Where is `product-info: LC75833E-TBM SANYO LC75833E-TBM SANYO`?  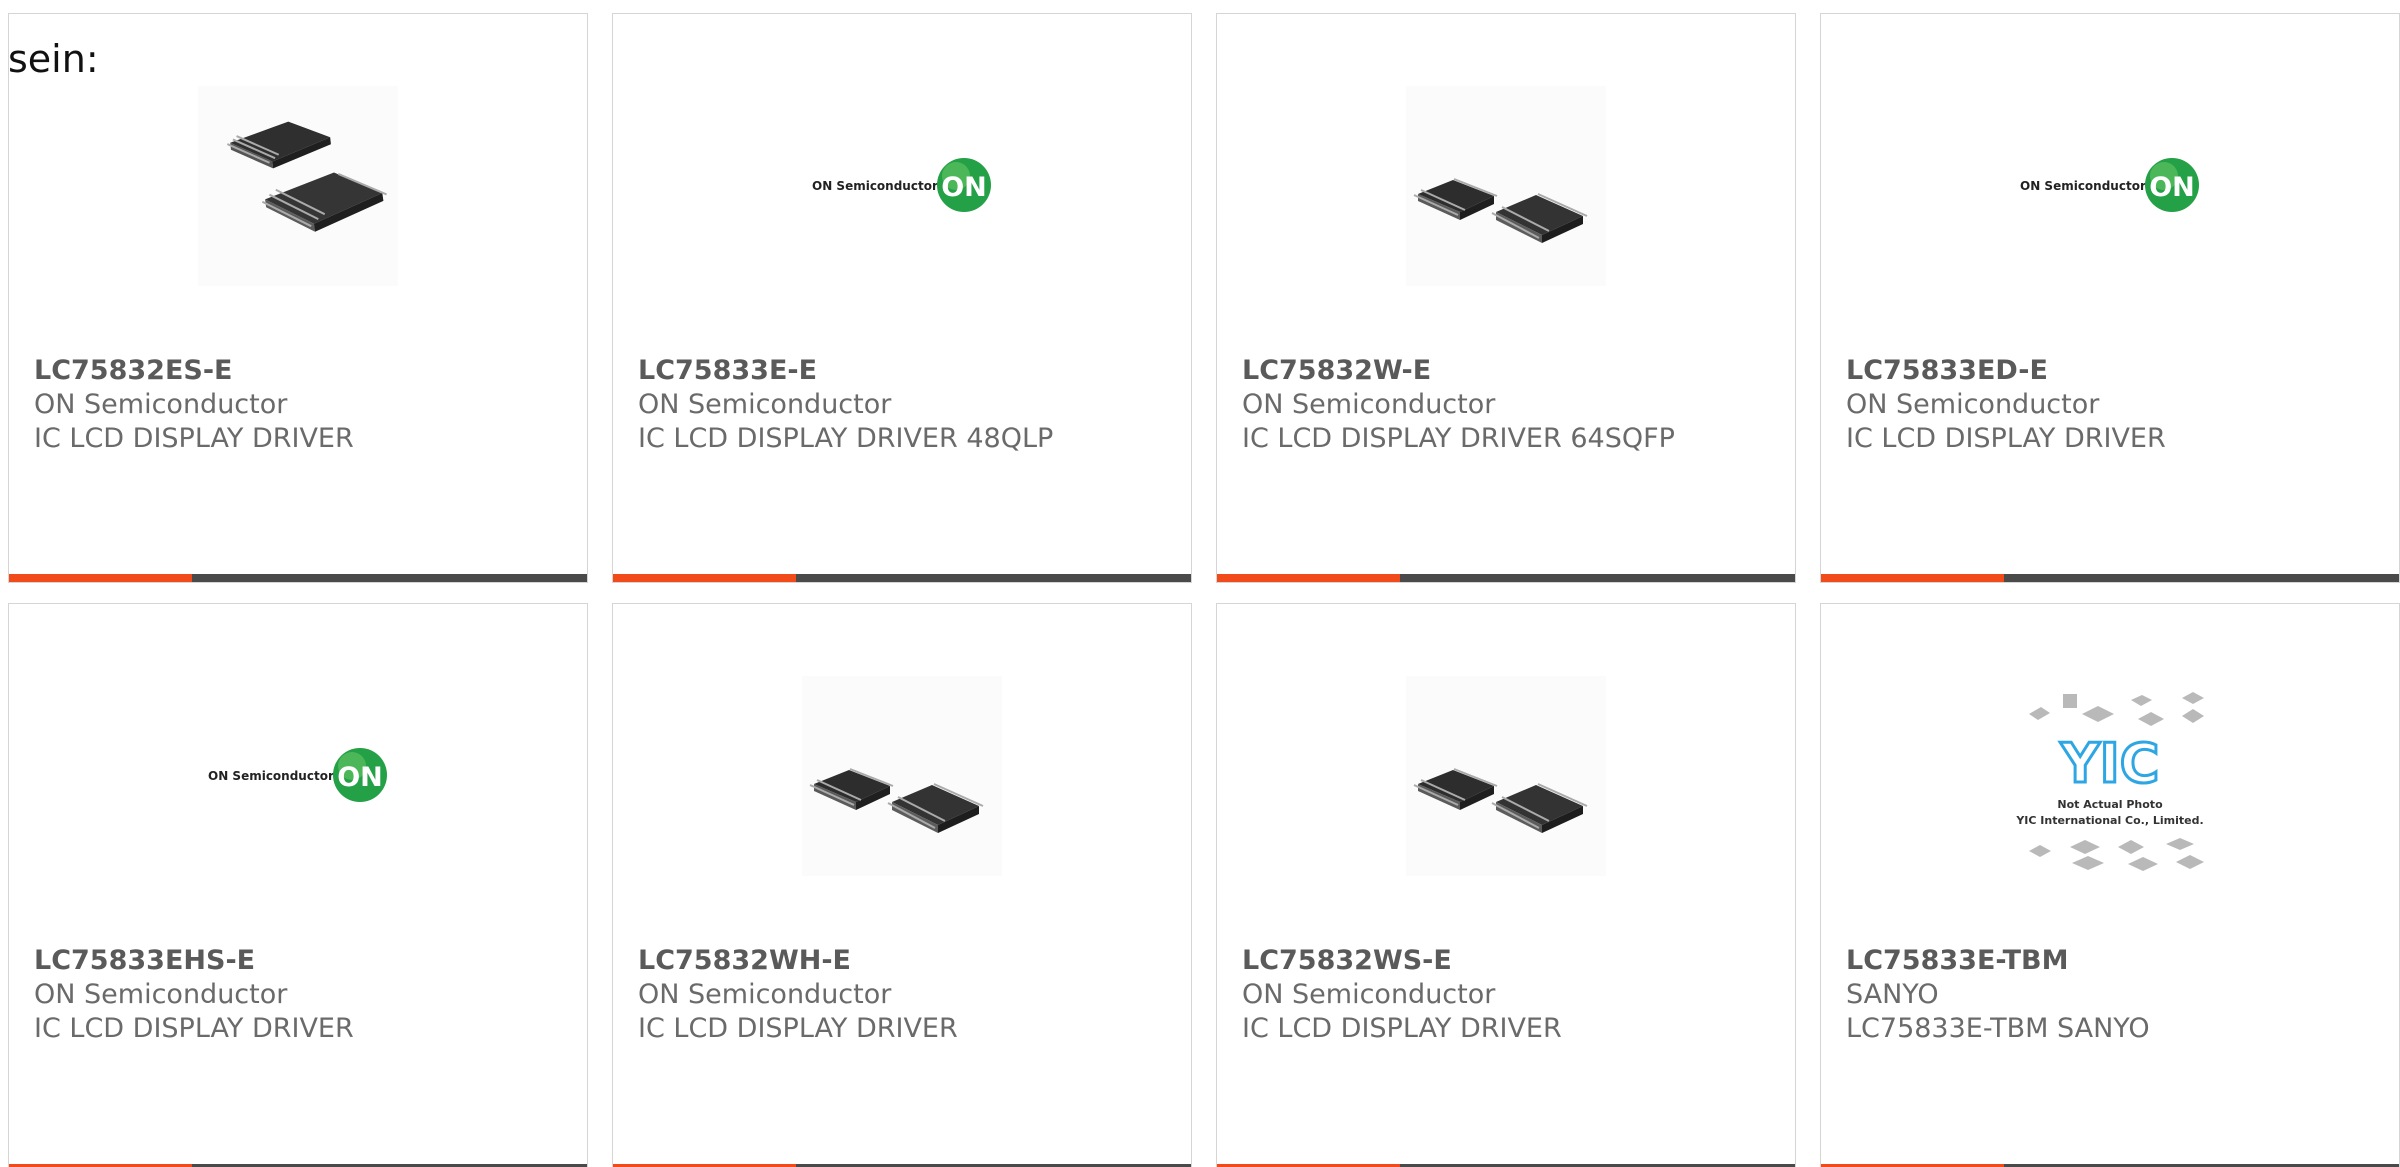 product-info: LC75833E-TBM SANYO LC75833E-TBM SANYO is located at coordinates (2111, 995).